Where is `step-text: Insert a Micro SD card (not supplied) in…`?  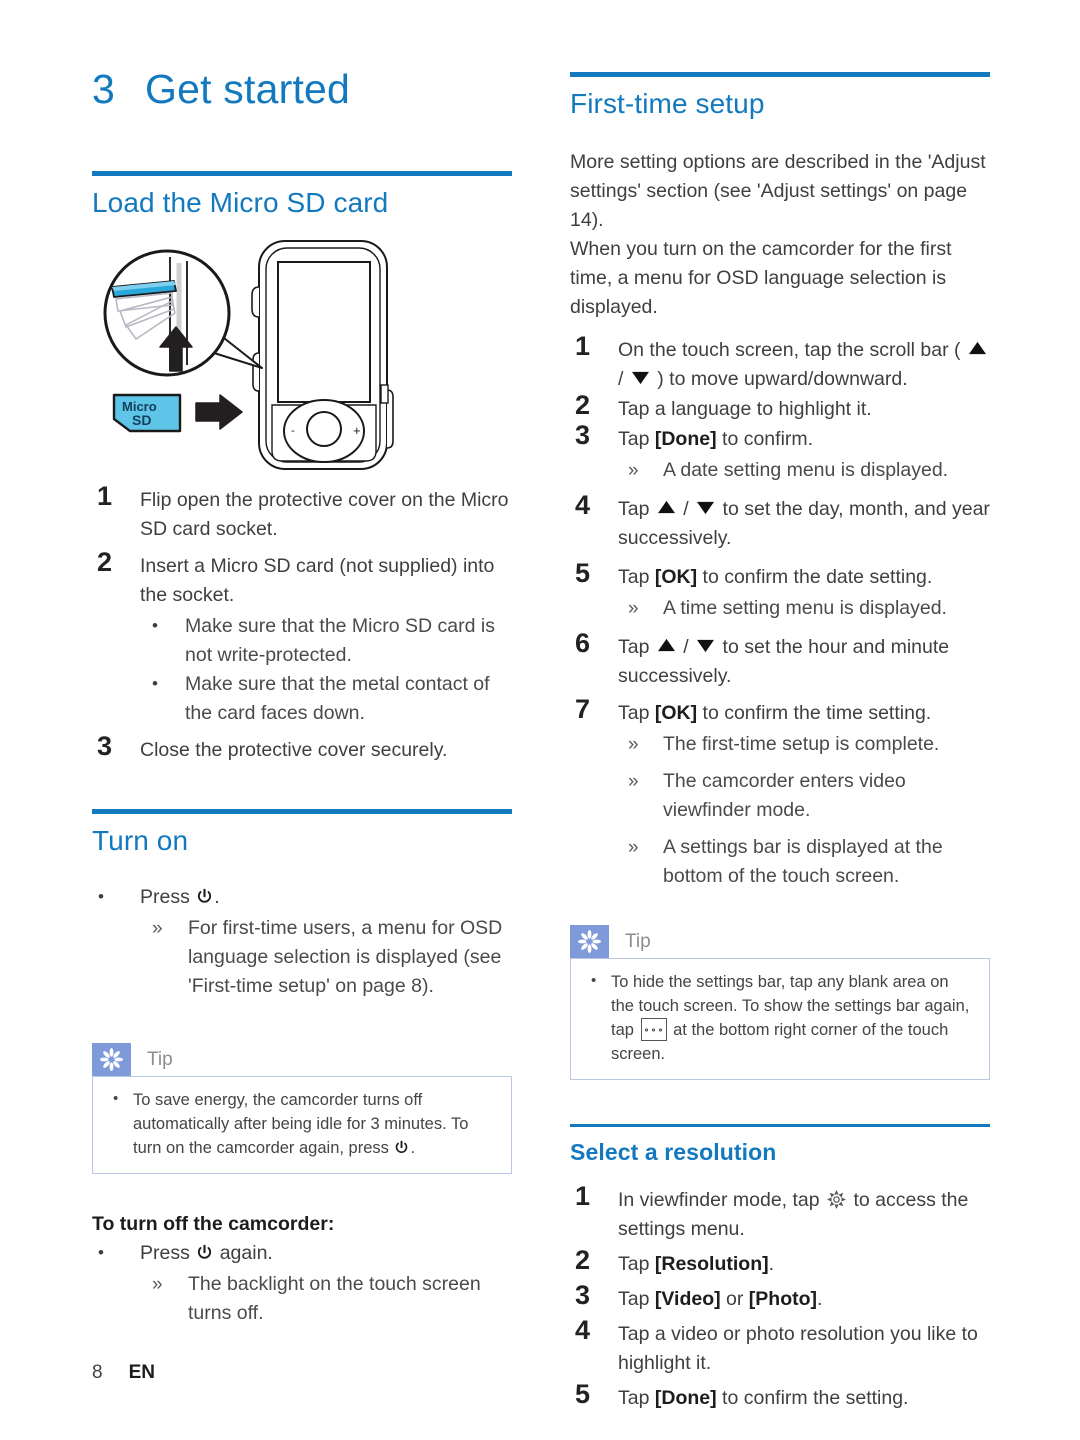 step-text: Insert a Micro SD card (not supplied) in… is located at coordinates (317, 580).